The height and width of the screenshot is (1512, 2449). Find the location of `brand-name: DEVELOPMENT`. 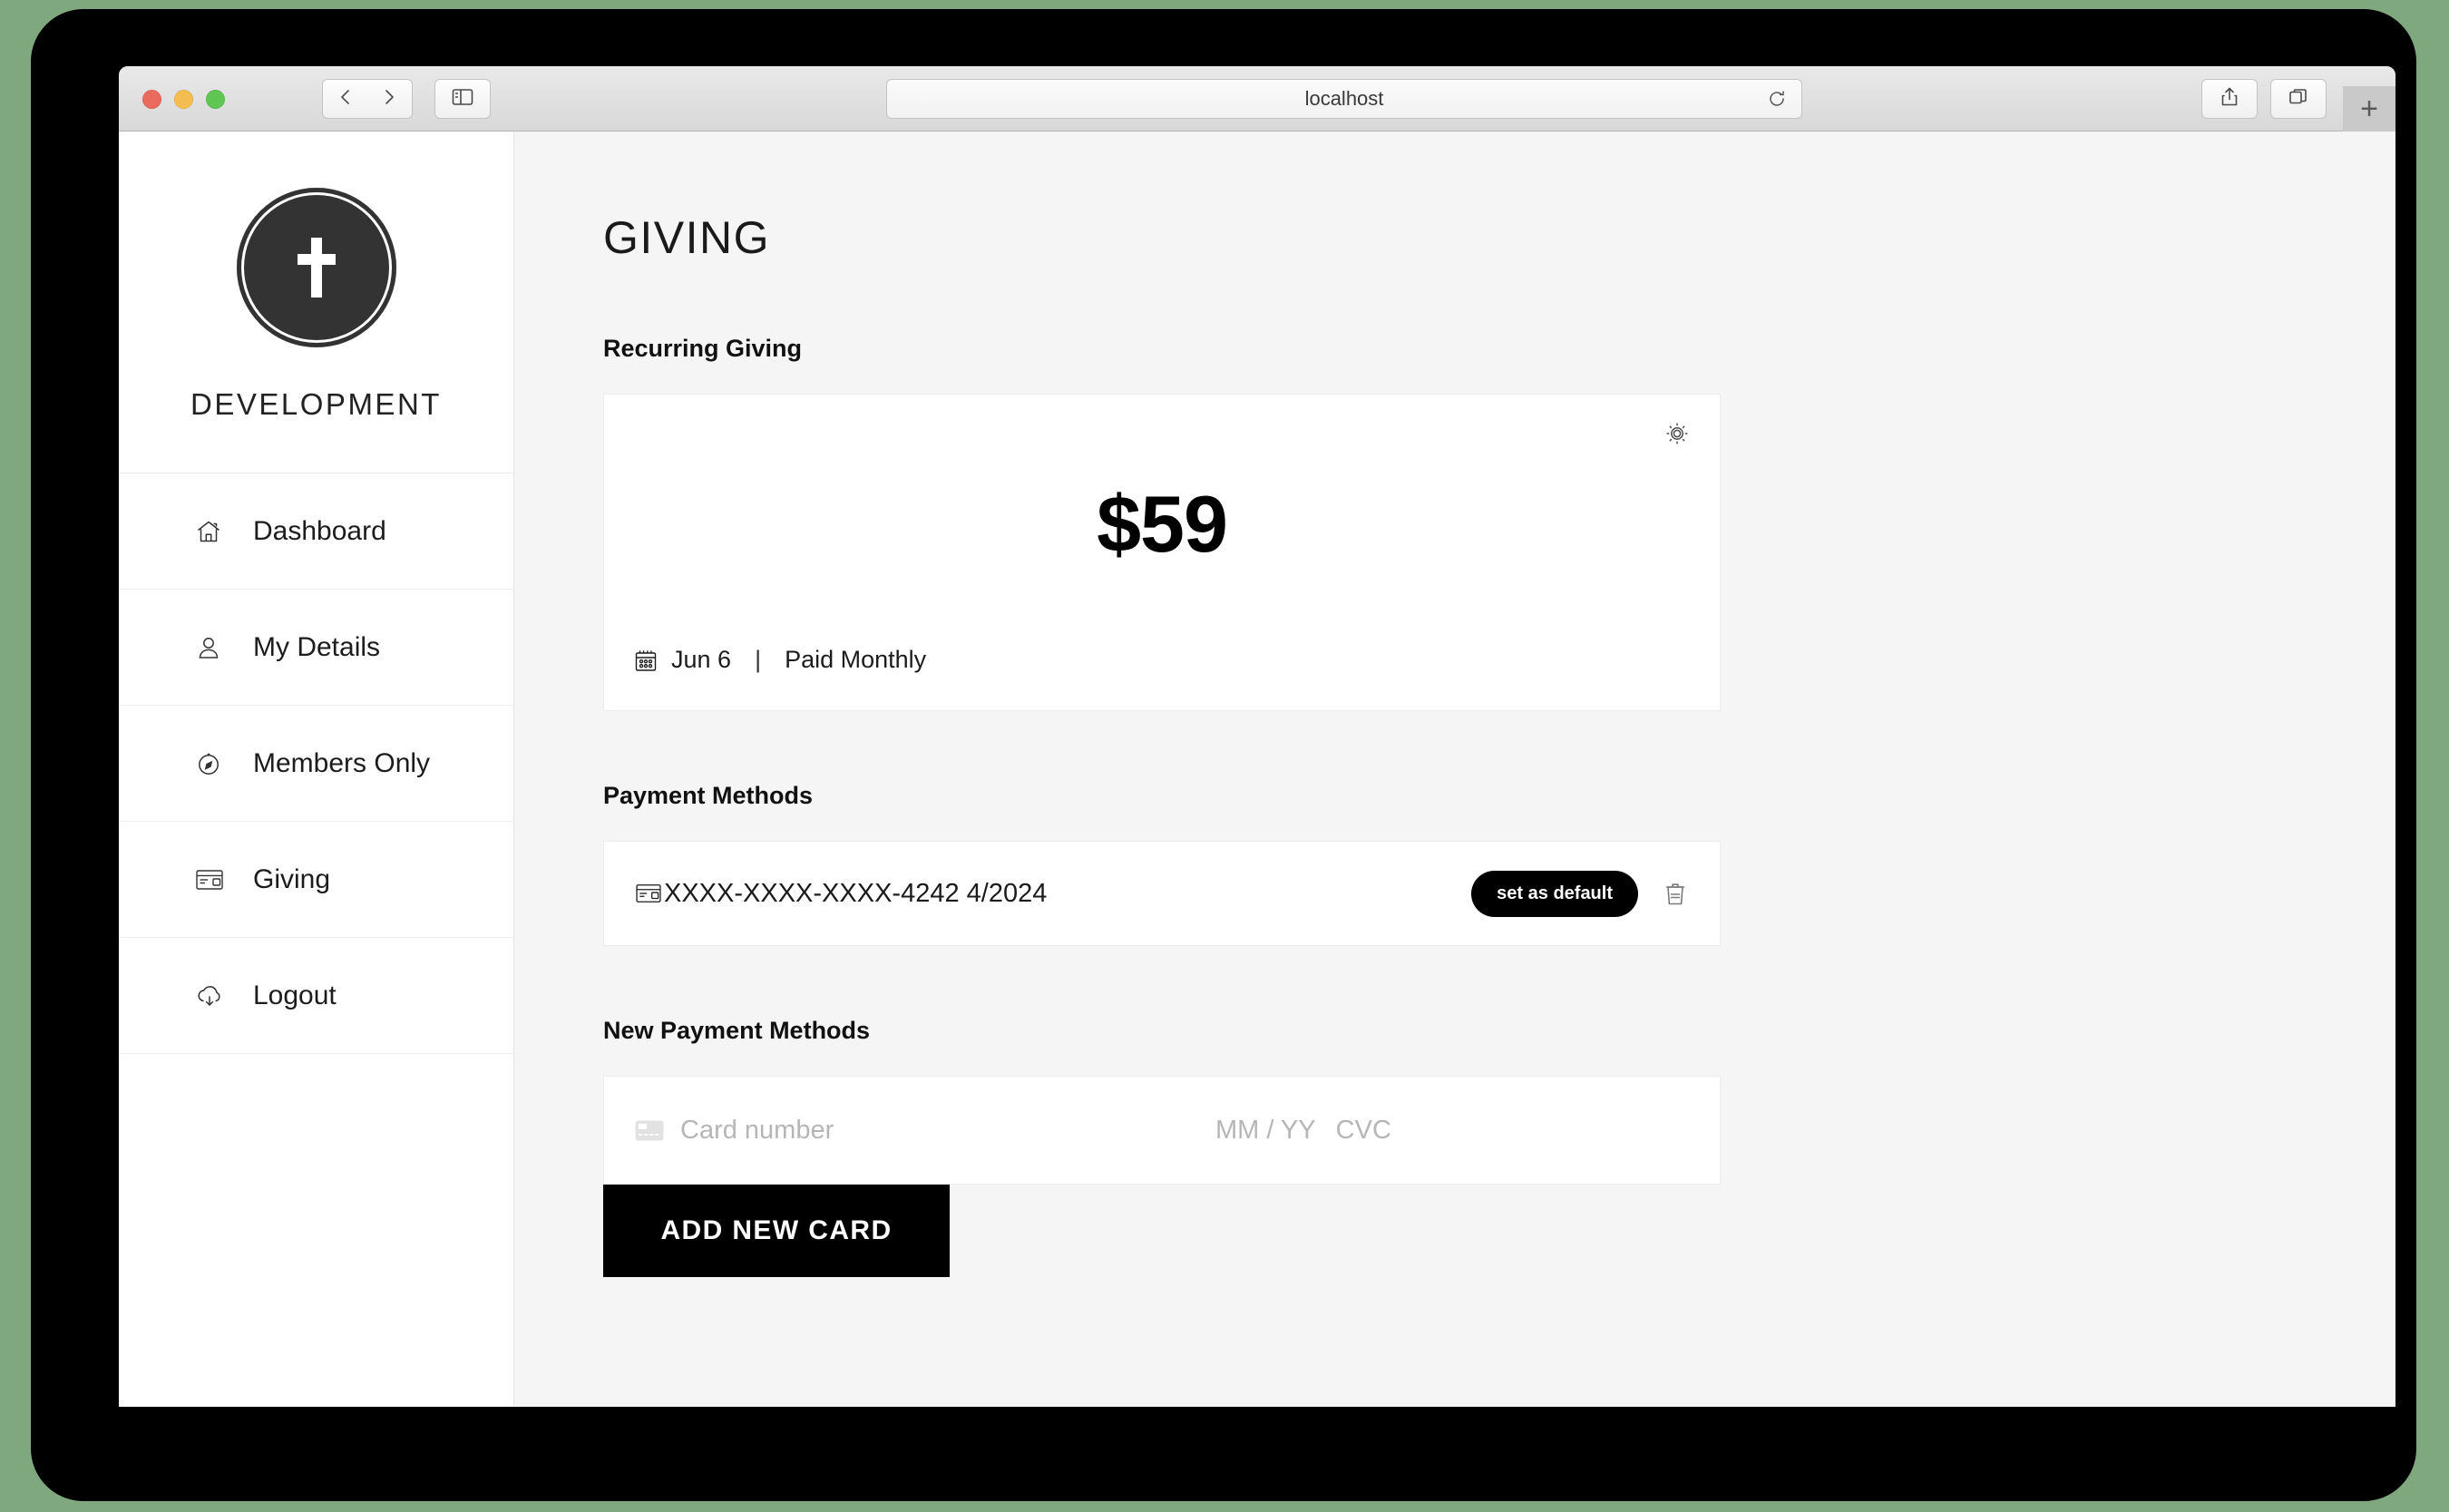

brand-name: DEVELOPMENT is located at coordinates (316, 404).